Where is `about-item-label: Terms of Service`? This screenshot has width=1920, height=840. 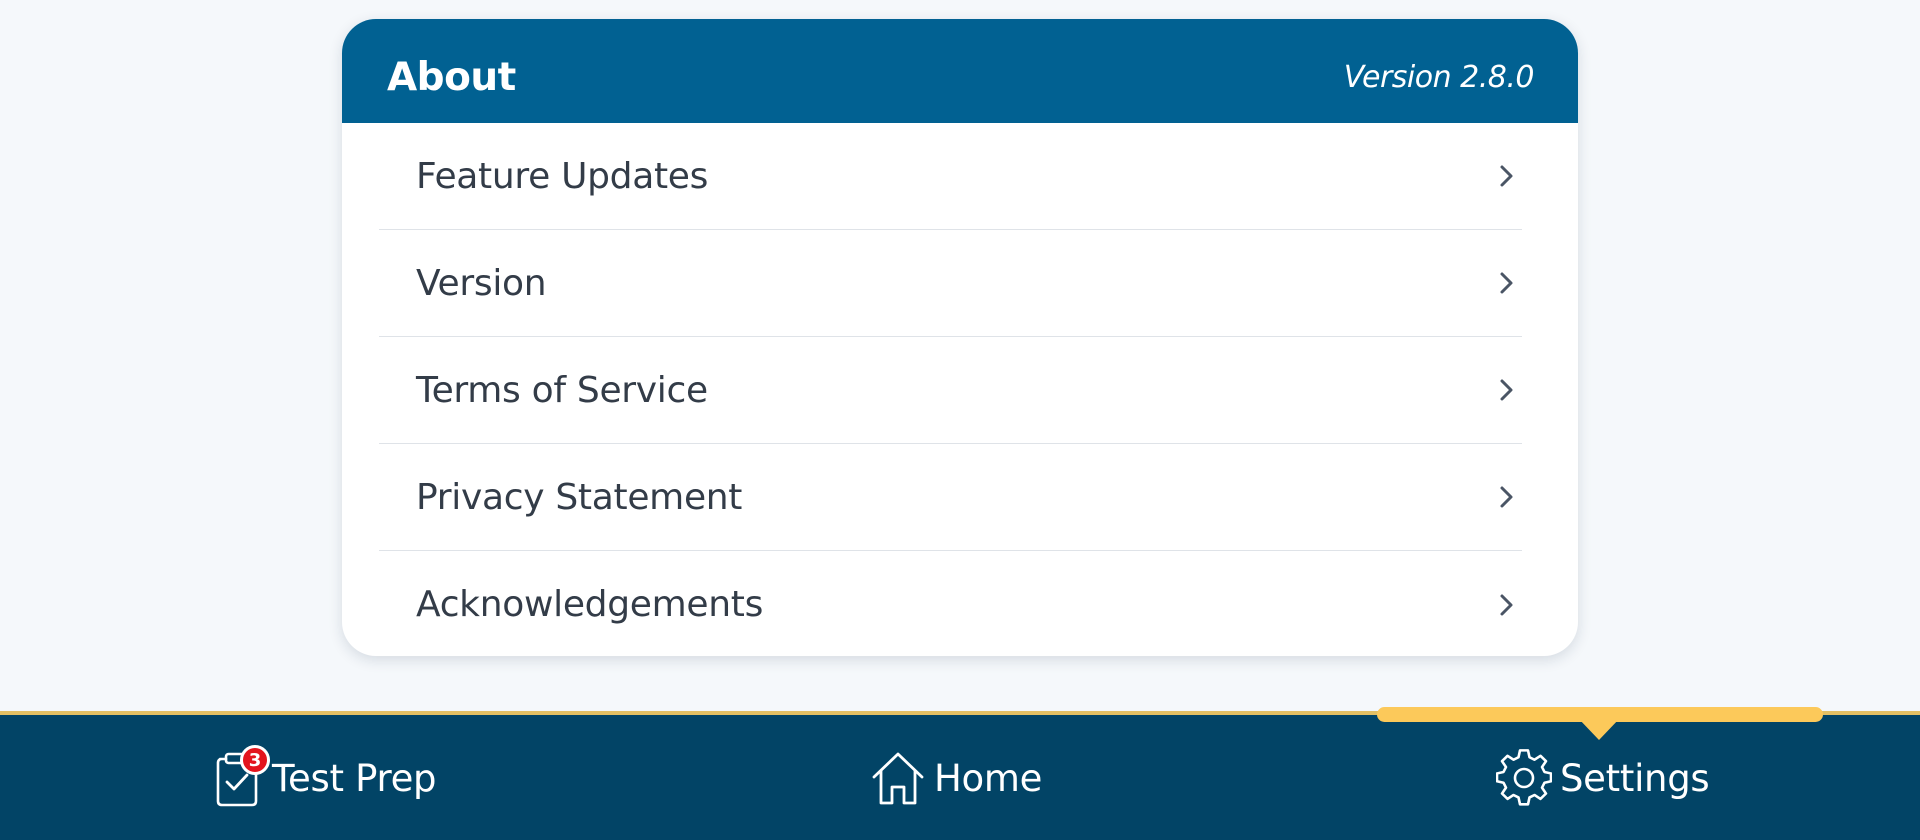
about-item-label: Terms of Service is located at coordinates (562, 390).